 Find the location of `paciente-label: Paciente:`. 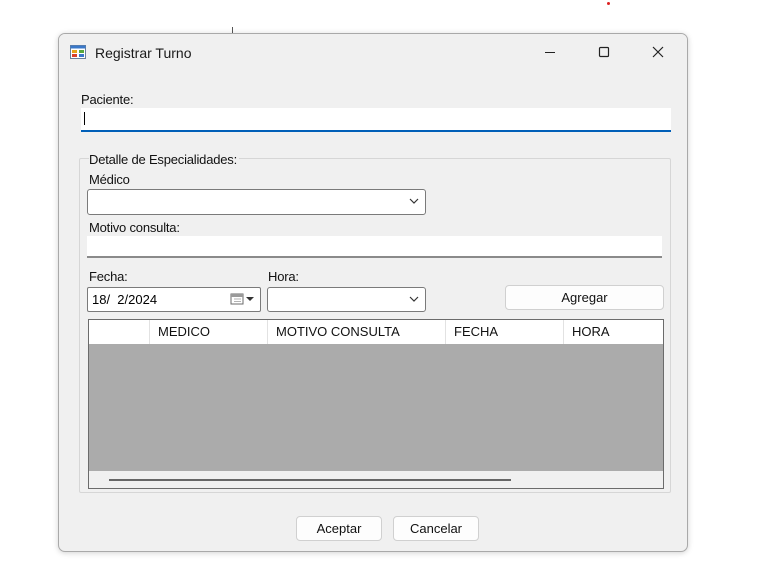

paciente-label: Paciente: is located at coordinates (107, 99).